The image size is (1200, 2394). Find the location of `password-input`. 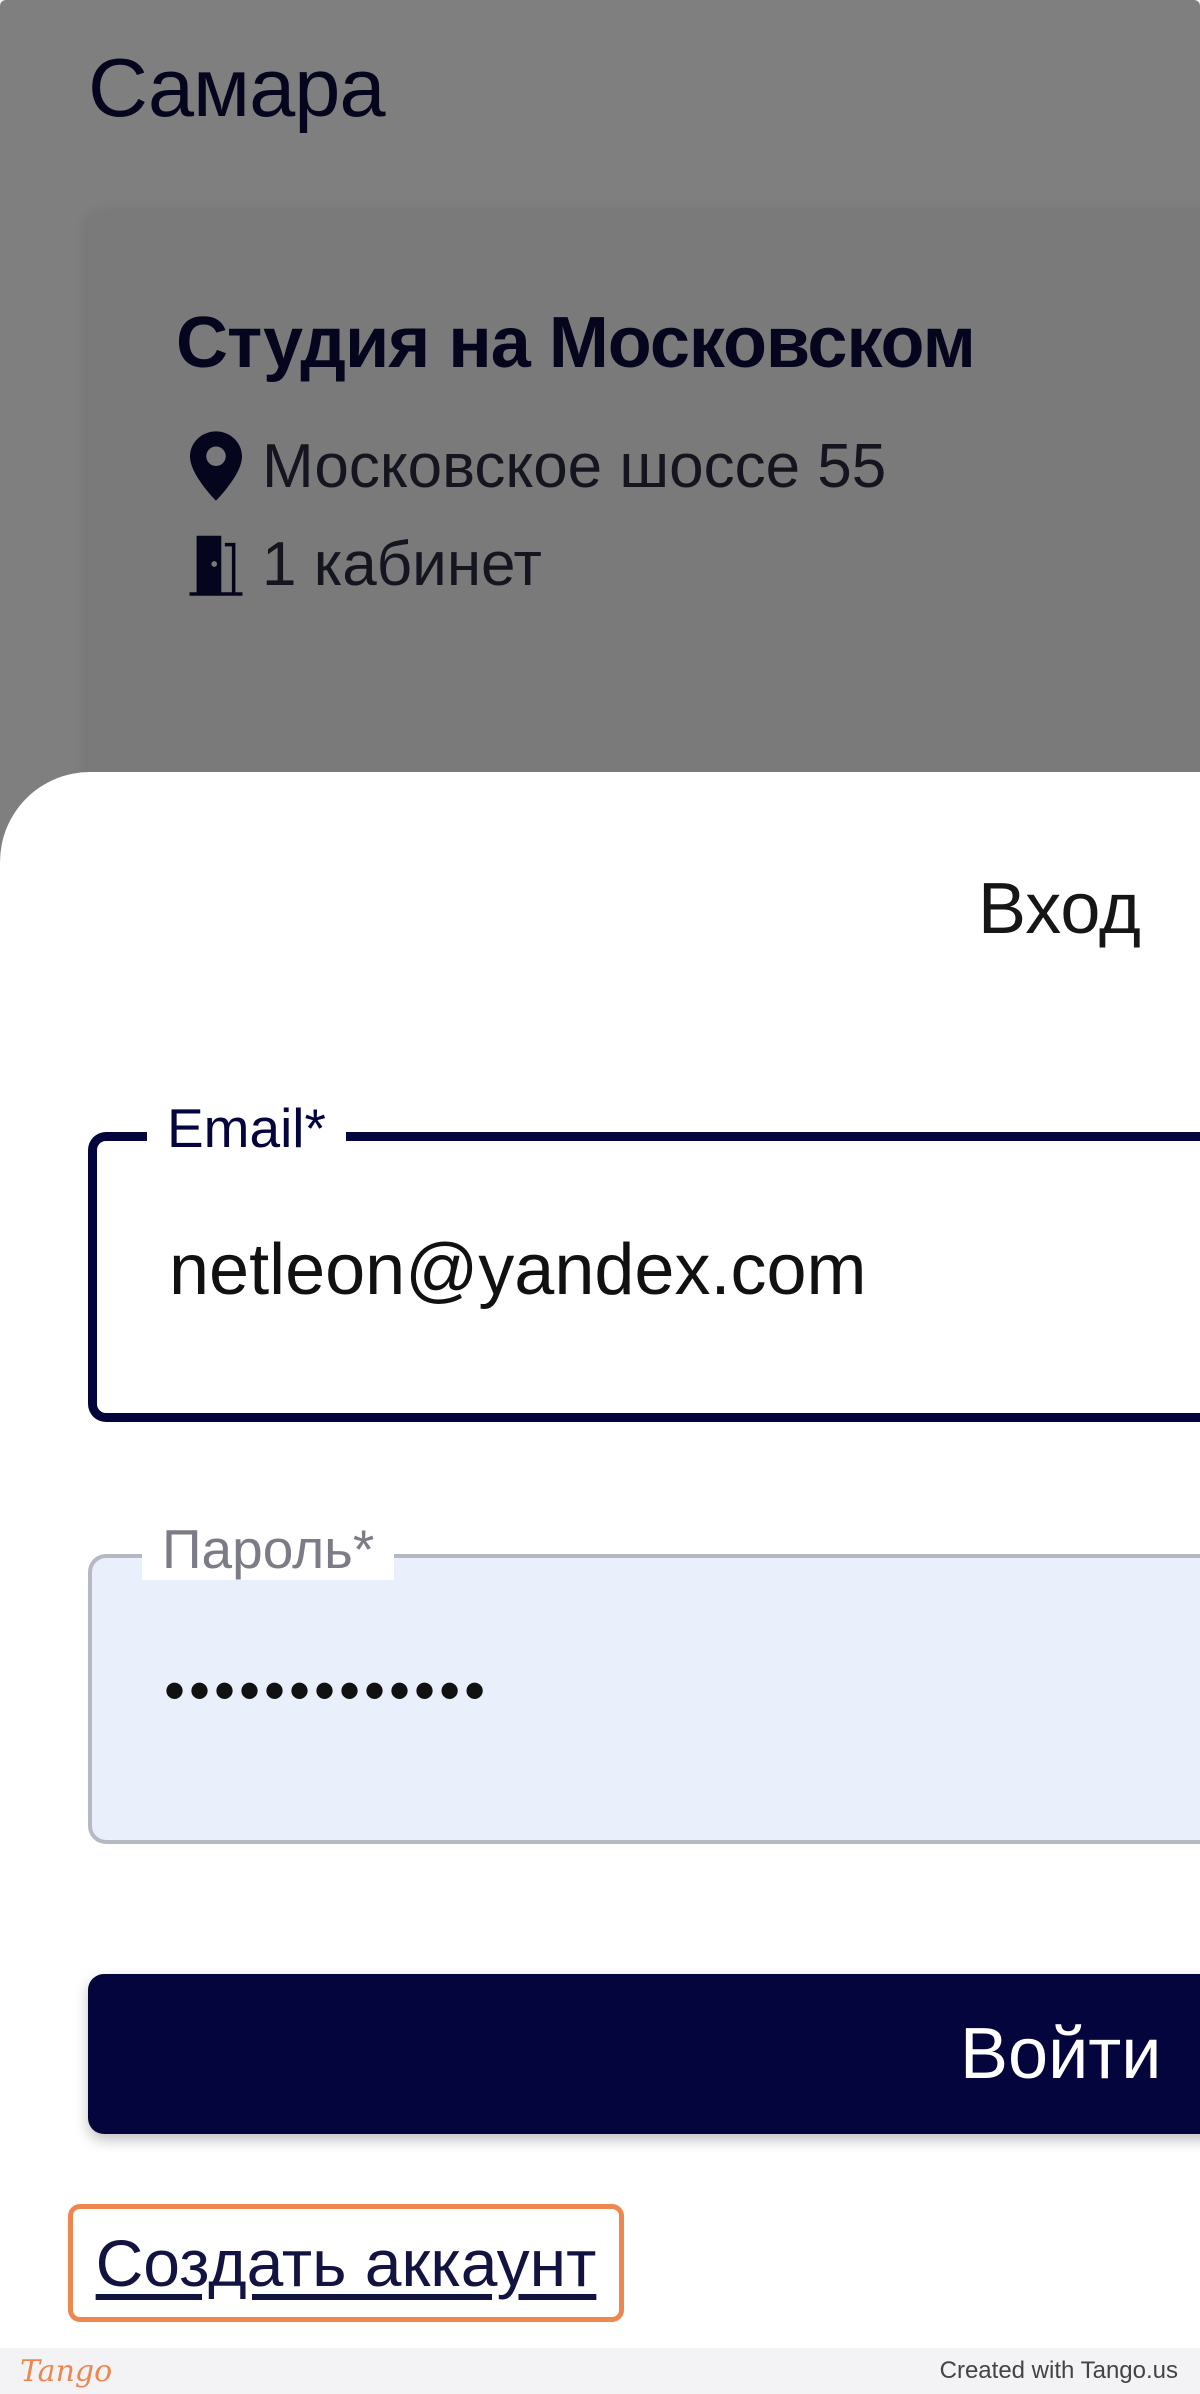

password-input is located at coordinates (664, 1690).